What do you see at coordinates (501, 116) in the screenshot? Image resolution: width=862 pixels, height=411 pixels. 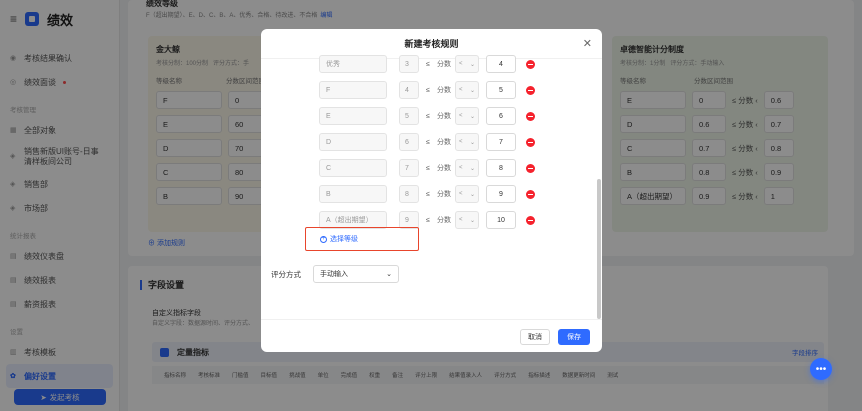 I see `max-score-field: 6` at bounding box center [501, 116].